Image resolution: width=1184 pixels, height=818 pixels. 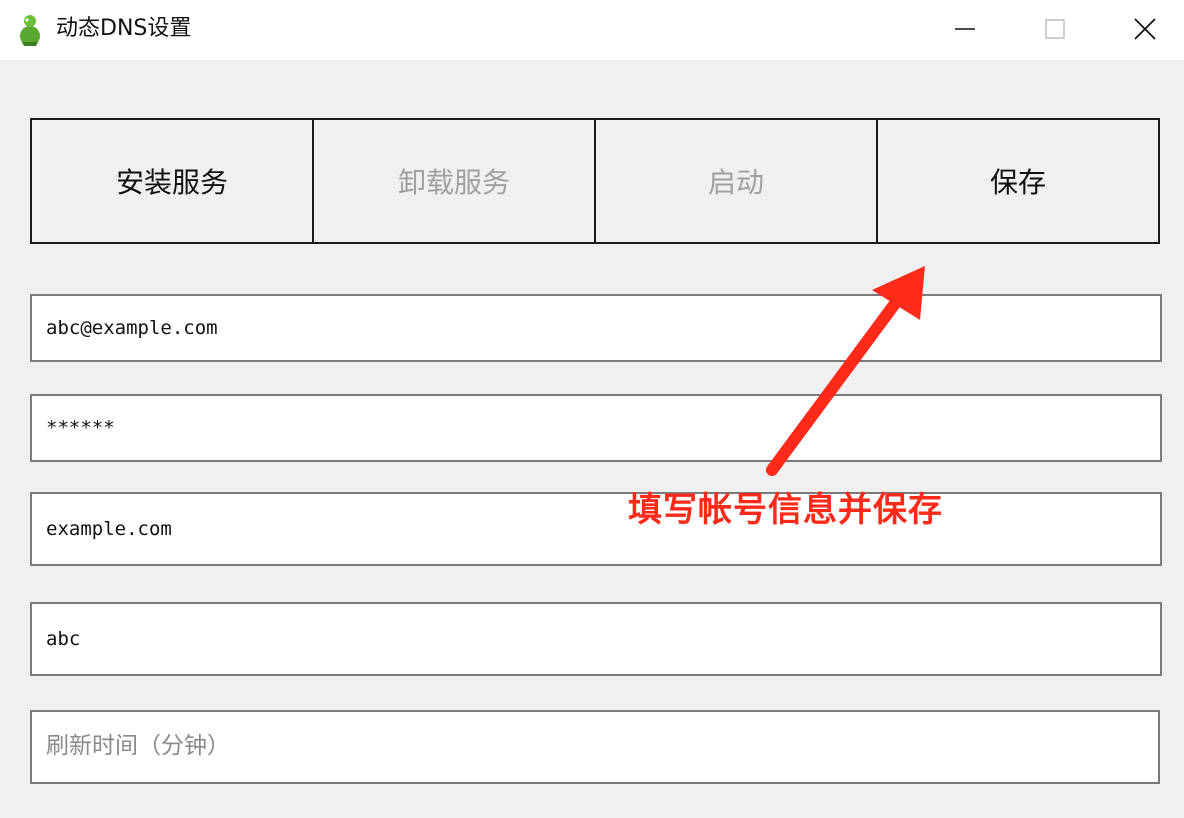 What do you see at coordinates (454, 181) in the screenshot?
I see `uninstall-service-button: 卸载服务` at bounding box center [454, 181].